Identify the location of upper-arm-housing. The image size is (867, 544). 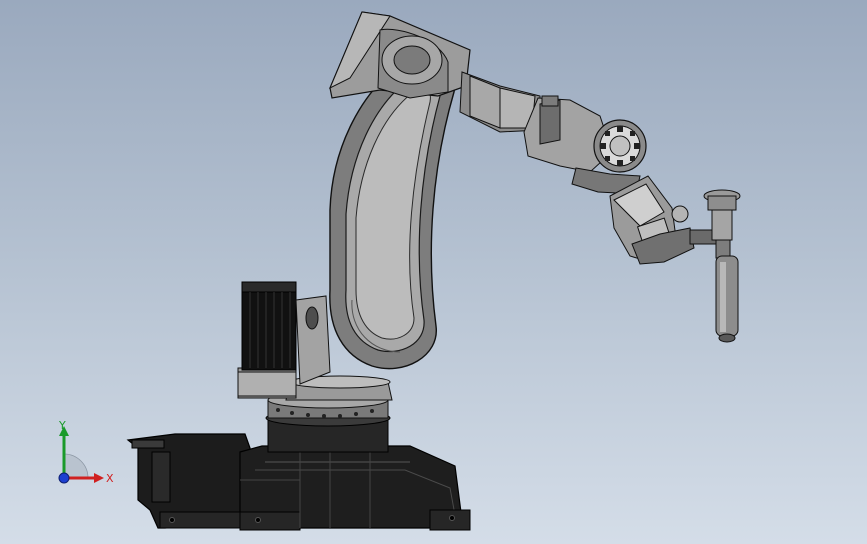
(400, 55).